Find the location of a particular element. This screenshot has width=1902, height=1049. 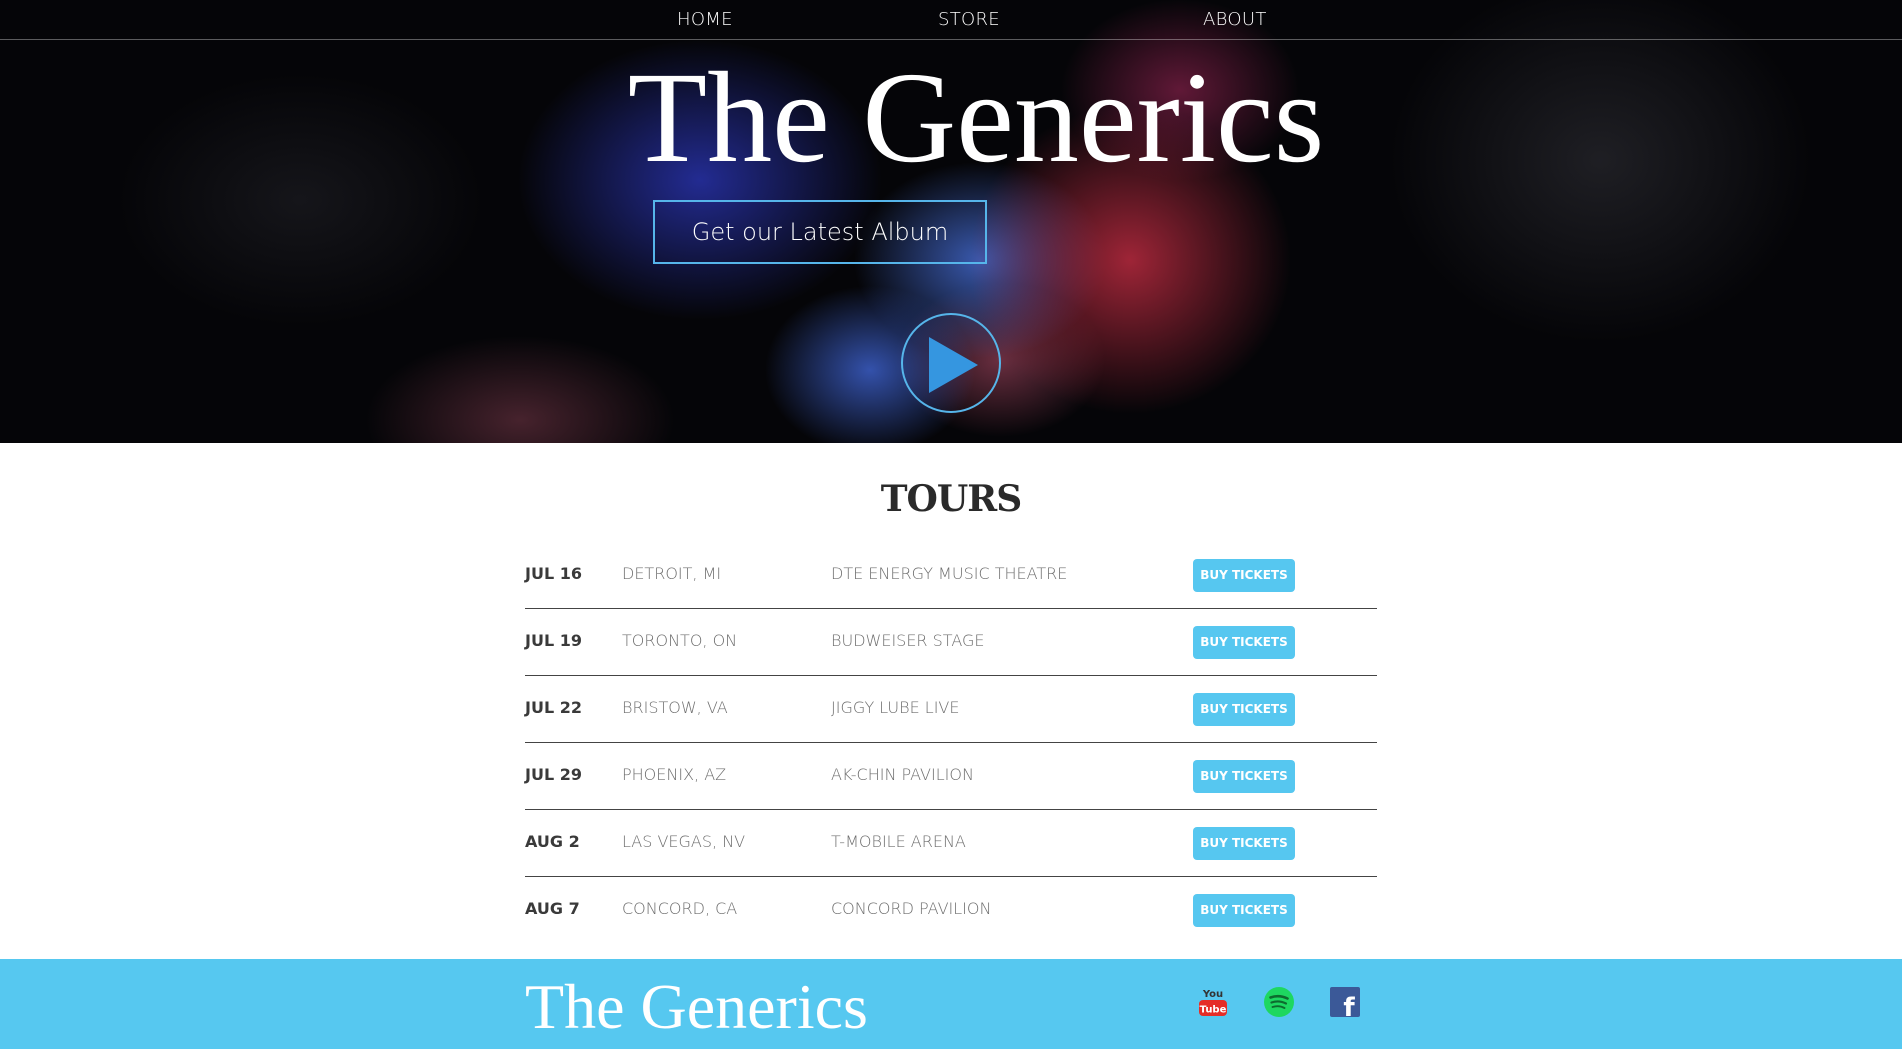

tour-date: AUG 7 is located at coordinates (552, 908).